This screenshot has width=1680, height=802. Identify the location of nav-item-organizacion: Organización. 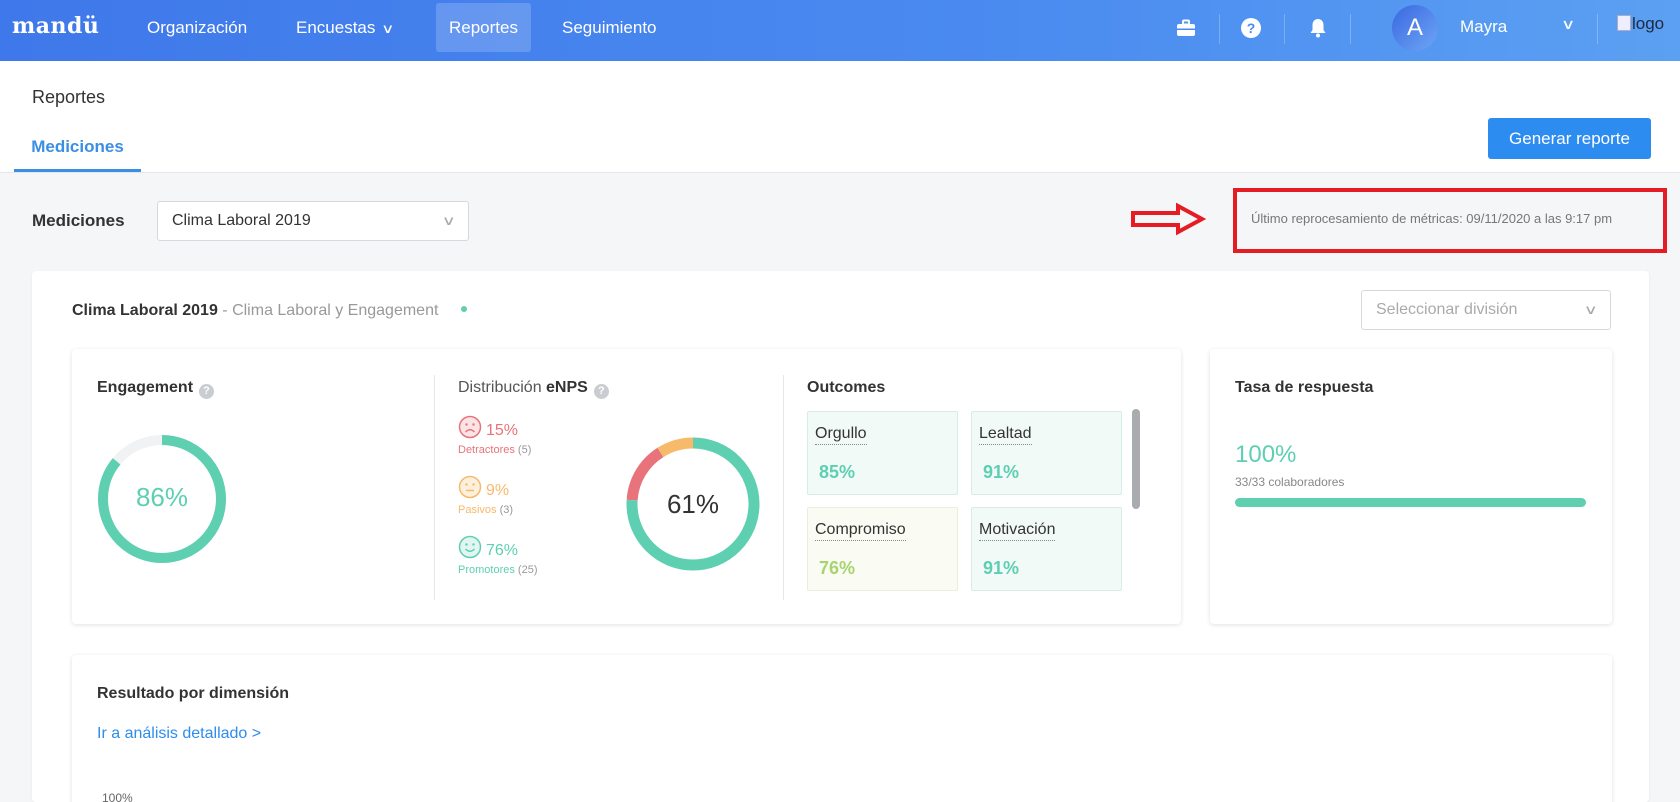
(197, 27).